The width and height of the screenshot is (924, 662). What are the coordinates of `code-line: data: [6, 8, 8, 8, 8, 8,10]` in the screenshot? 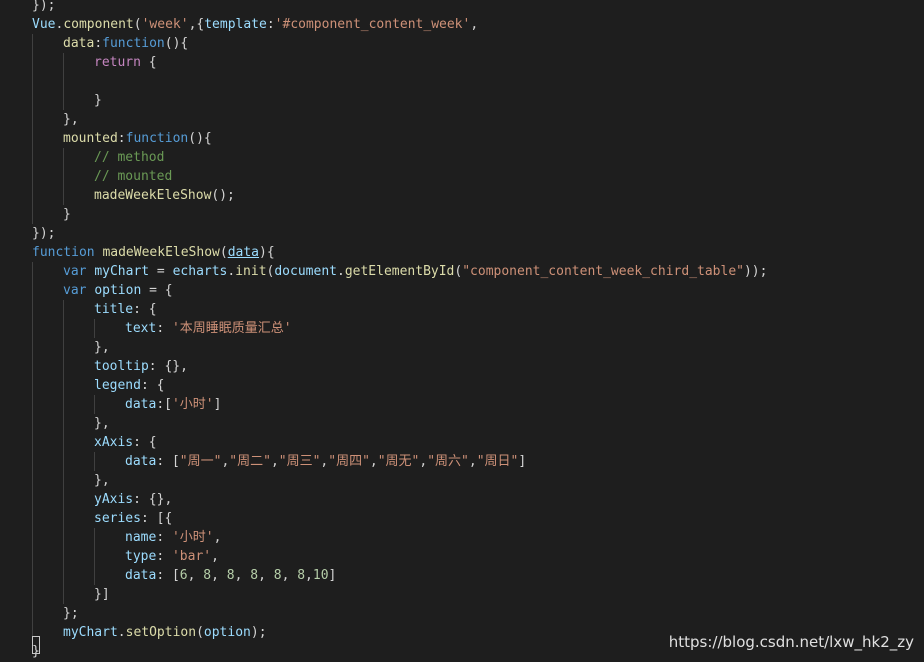 It's located at (230, 575).